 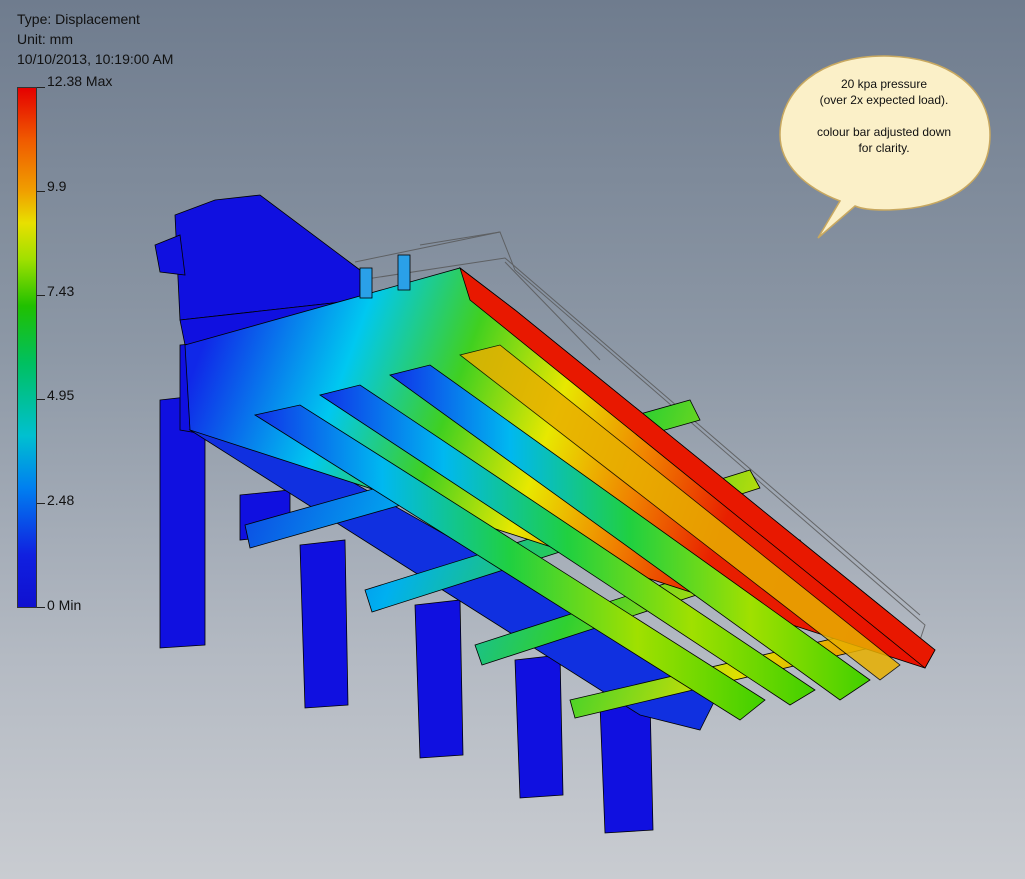 I want to click on callout-line: 20 kpa pressure, so click(x=884, y=84).